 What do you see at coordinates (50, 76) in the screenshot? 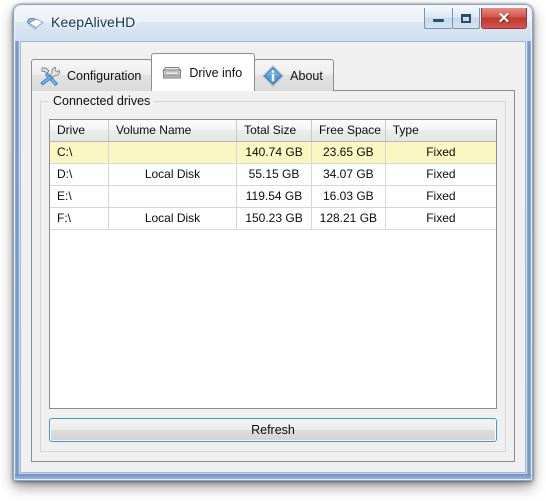
I see `tools-icon` at bounding box center [50, 76].